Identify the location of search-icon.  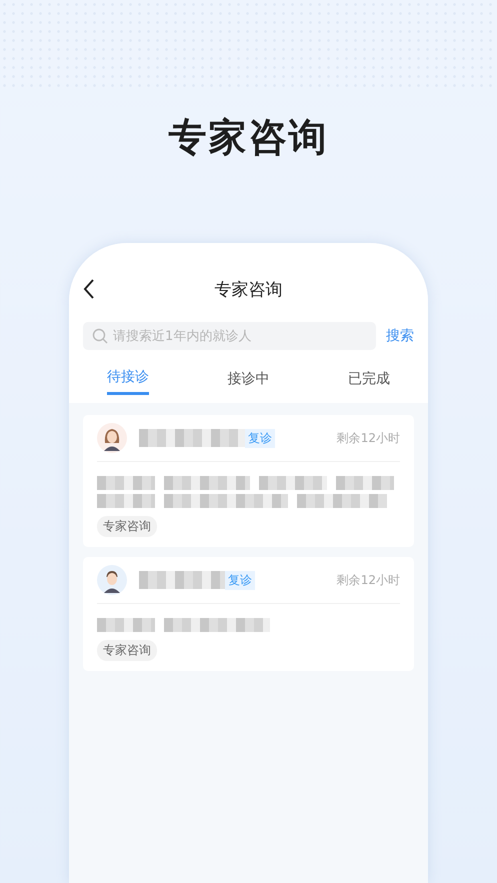
(100, 336).